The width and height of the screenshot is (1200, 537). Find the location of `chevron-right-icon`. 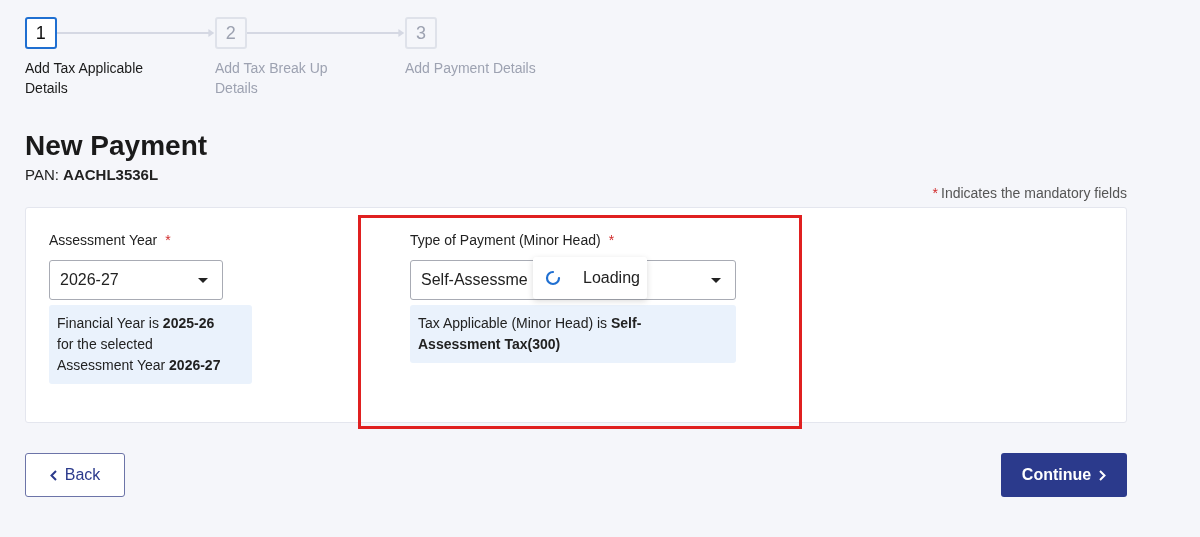

chevron-right-icon is located at coordinates (1103, 475).